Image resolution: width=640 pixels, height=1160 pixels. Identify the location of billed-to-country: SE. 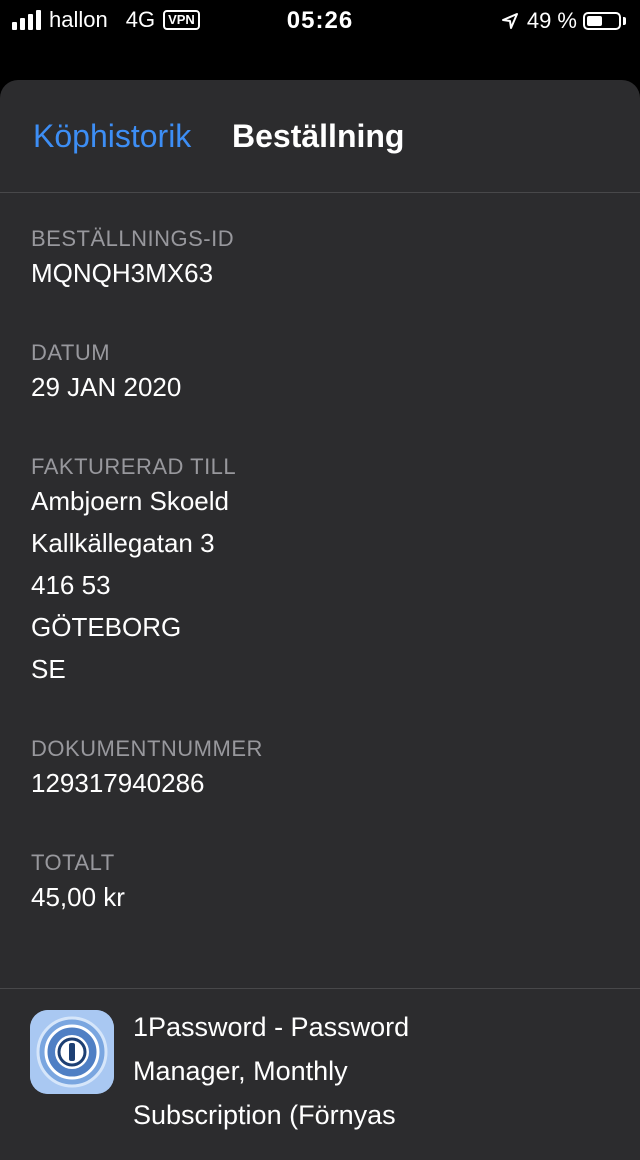
(48, 669).